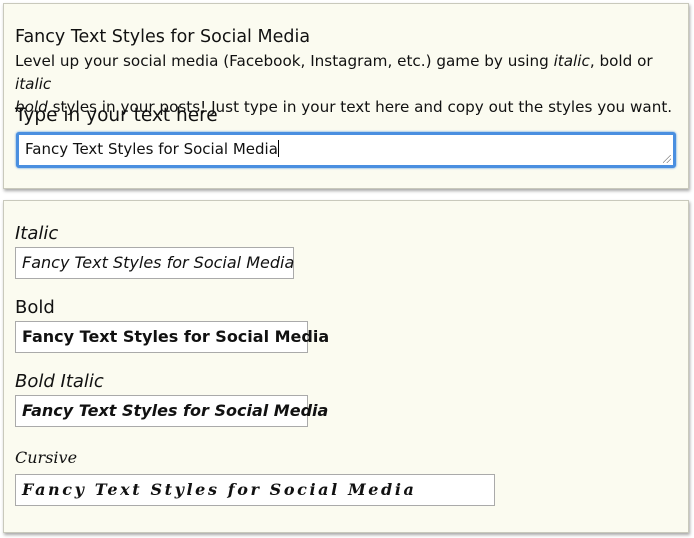 The height and width of the screenshot is (538, 694). What do you see at coordinates (37, 233) in the screenshot?
I see `italic-style-label: Italic` at bounding box center [37, 233].